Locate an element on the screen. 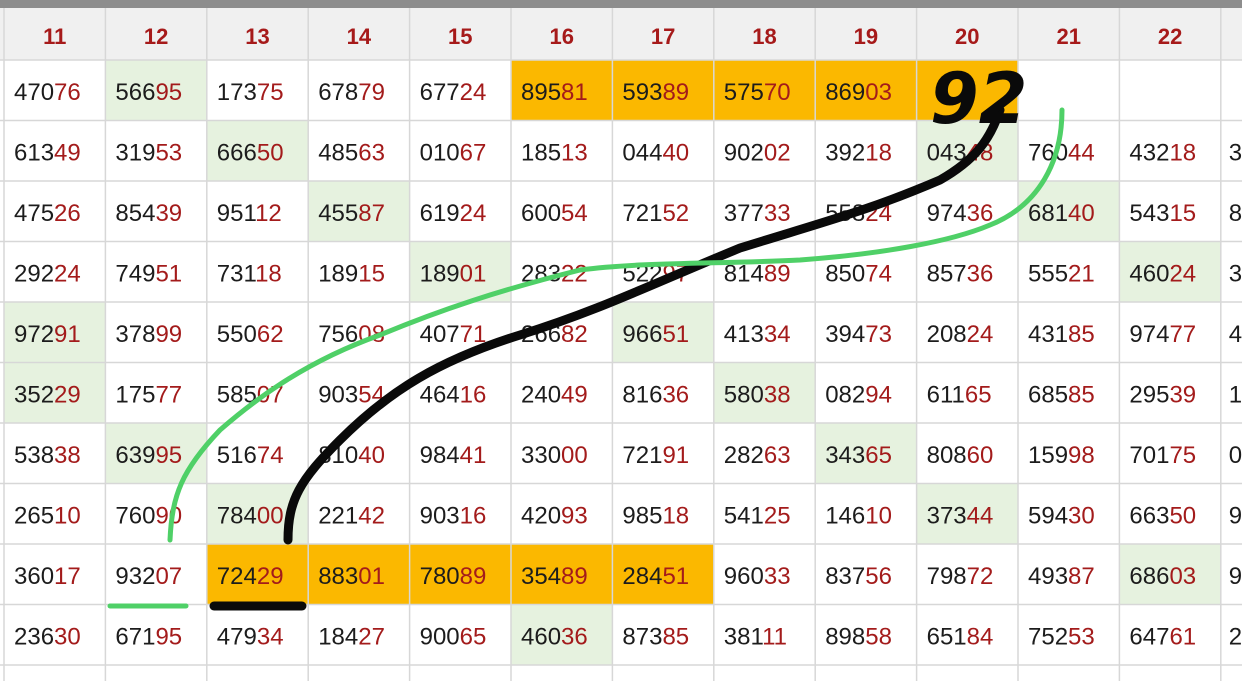 This screenshot has height=681, width=1242. result-number: 59430 is located at coordinates (1061, 516).